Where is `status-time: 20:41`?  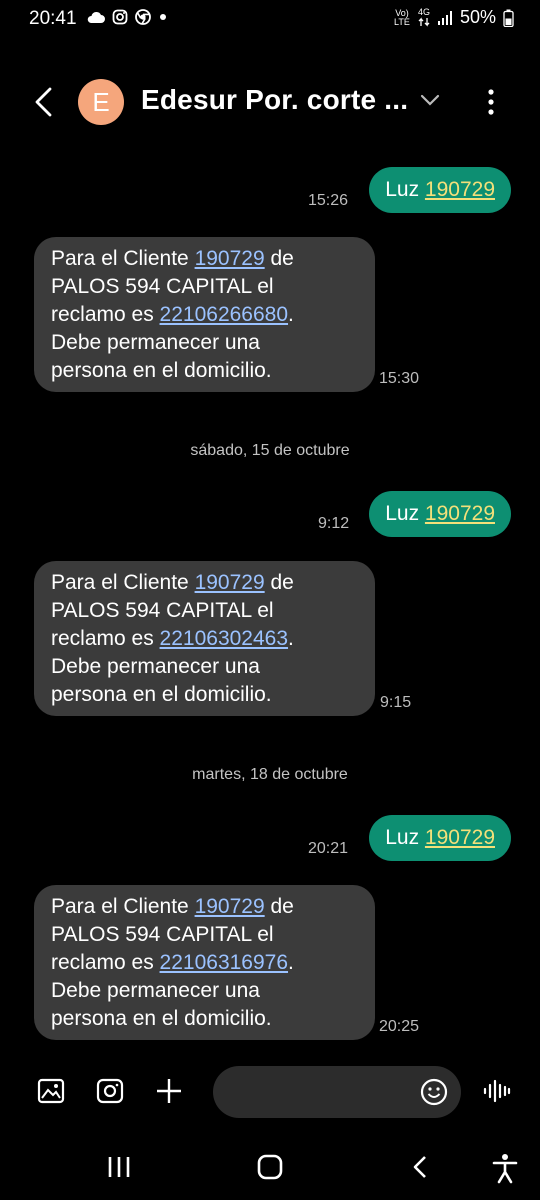 status-time: 20:41 is located at coordinates (53, 18).